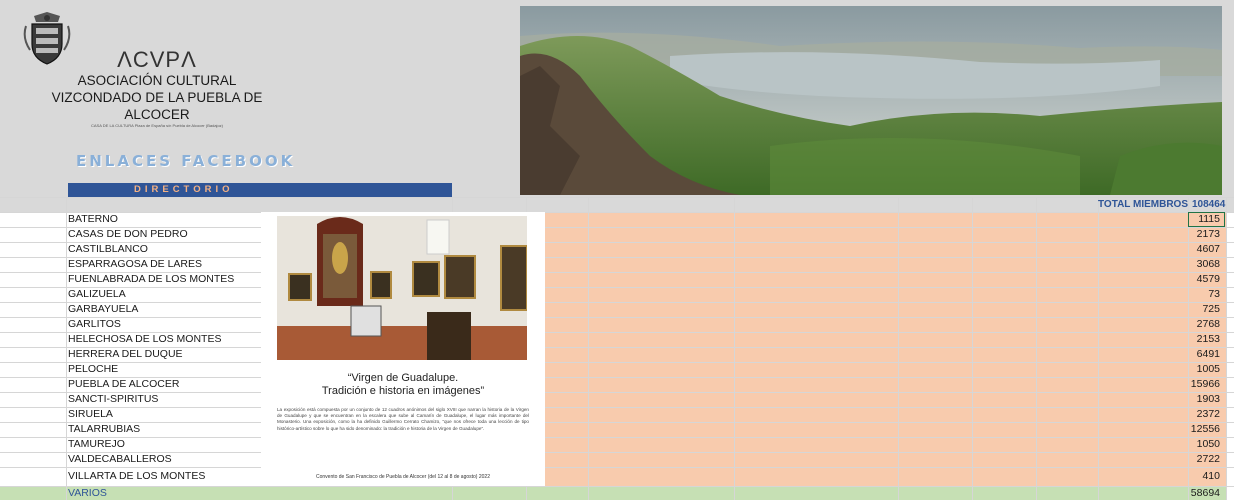 The height and width of the screenshot is (500, 1234). What do you see at coordinates (1190, 444) in the screenshot?
I see `table-row-members: 1050` at bounding box center [1190, 444].